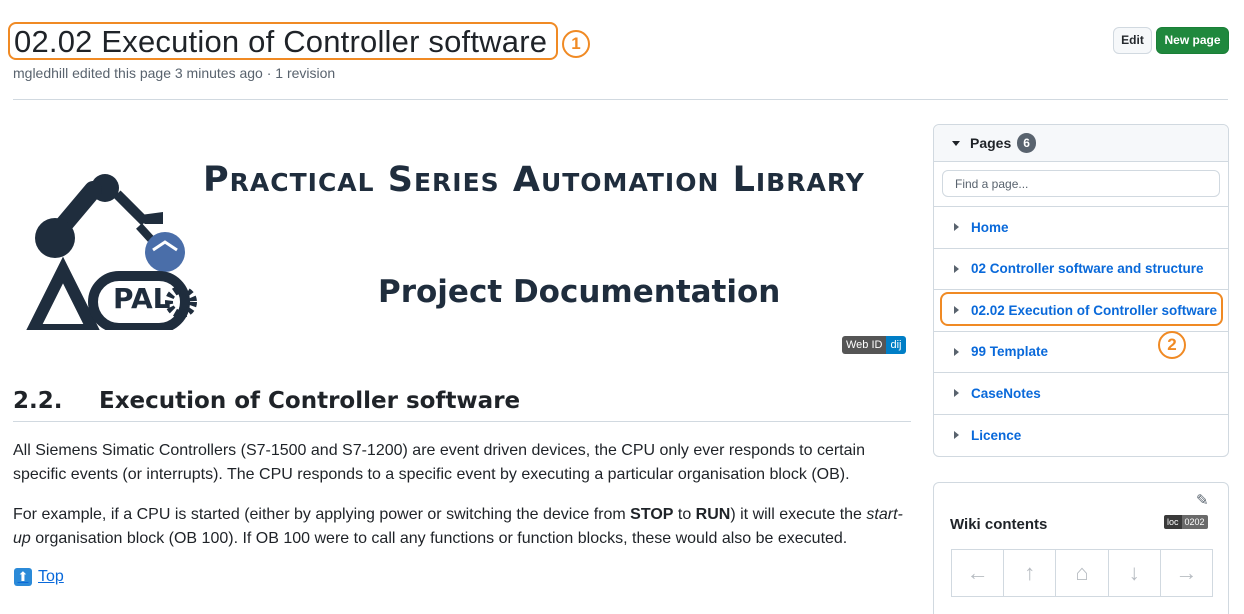 The height and width of the screenshot is (614, 1244). What do you see at coordinates (38, 401) in the screenshot?
I see `section-number: 2.2.` at bounding box center [38, 401].